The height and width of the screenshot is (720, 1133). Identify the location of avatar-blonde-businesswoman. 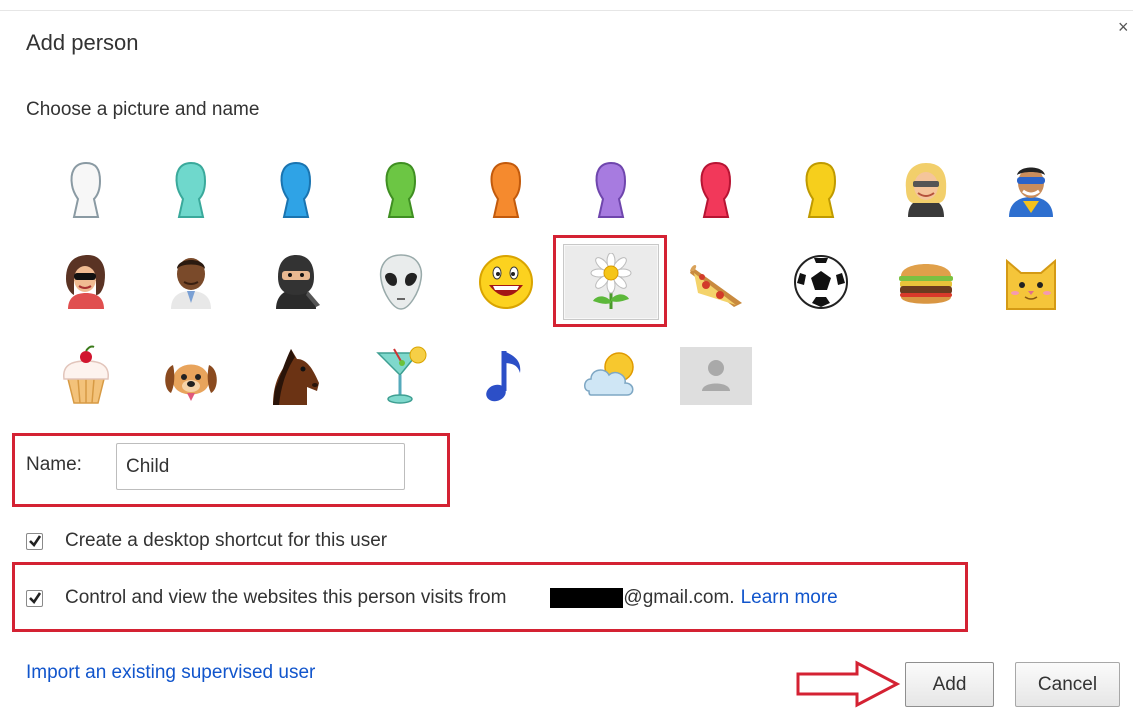
(926, 190).